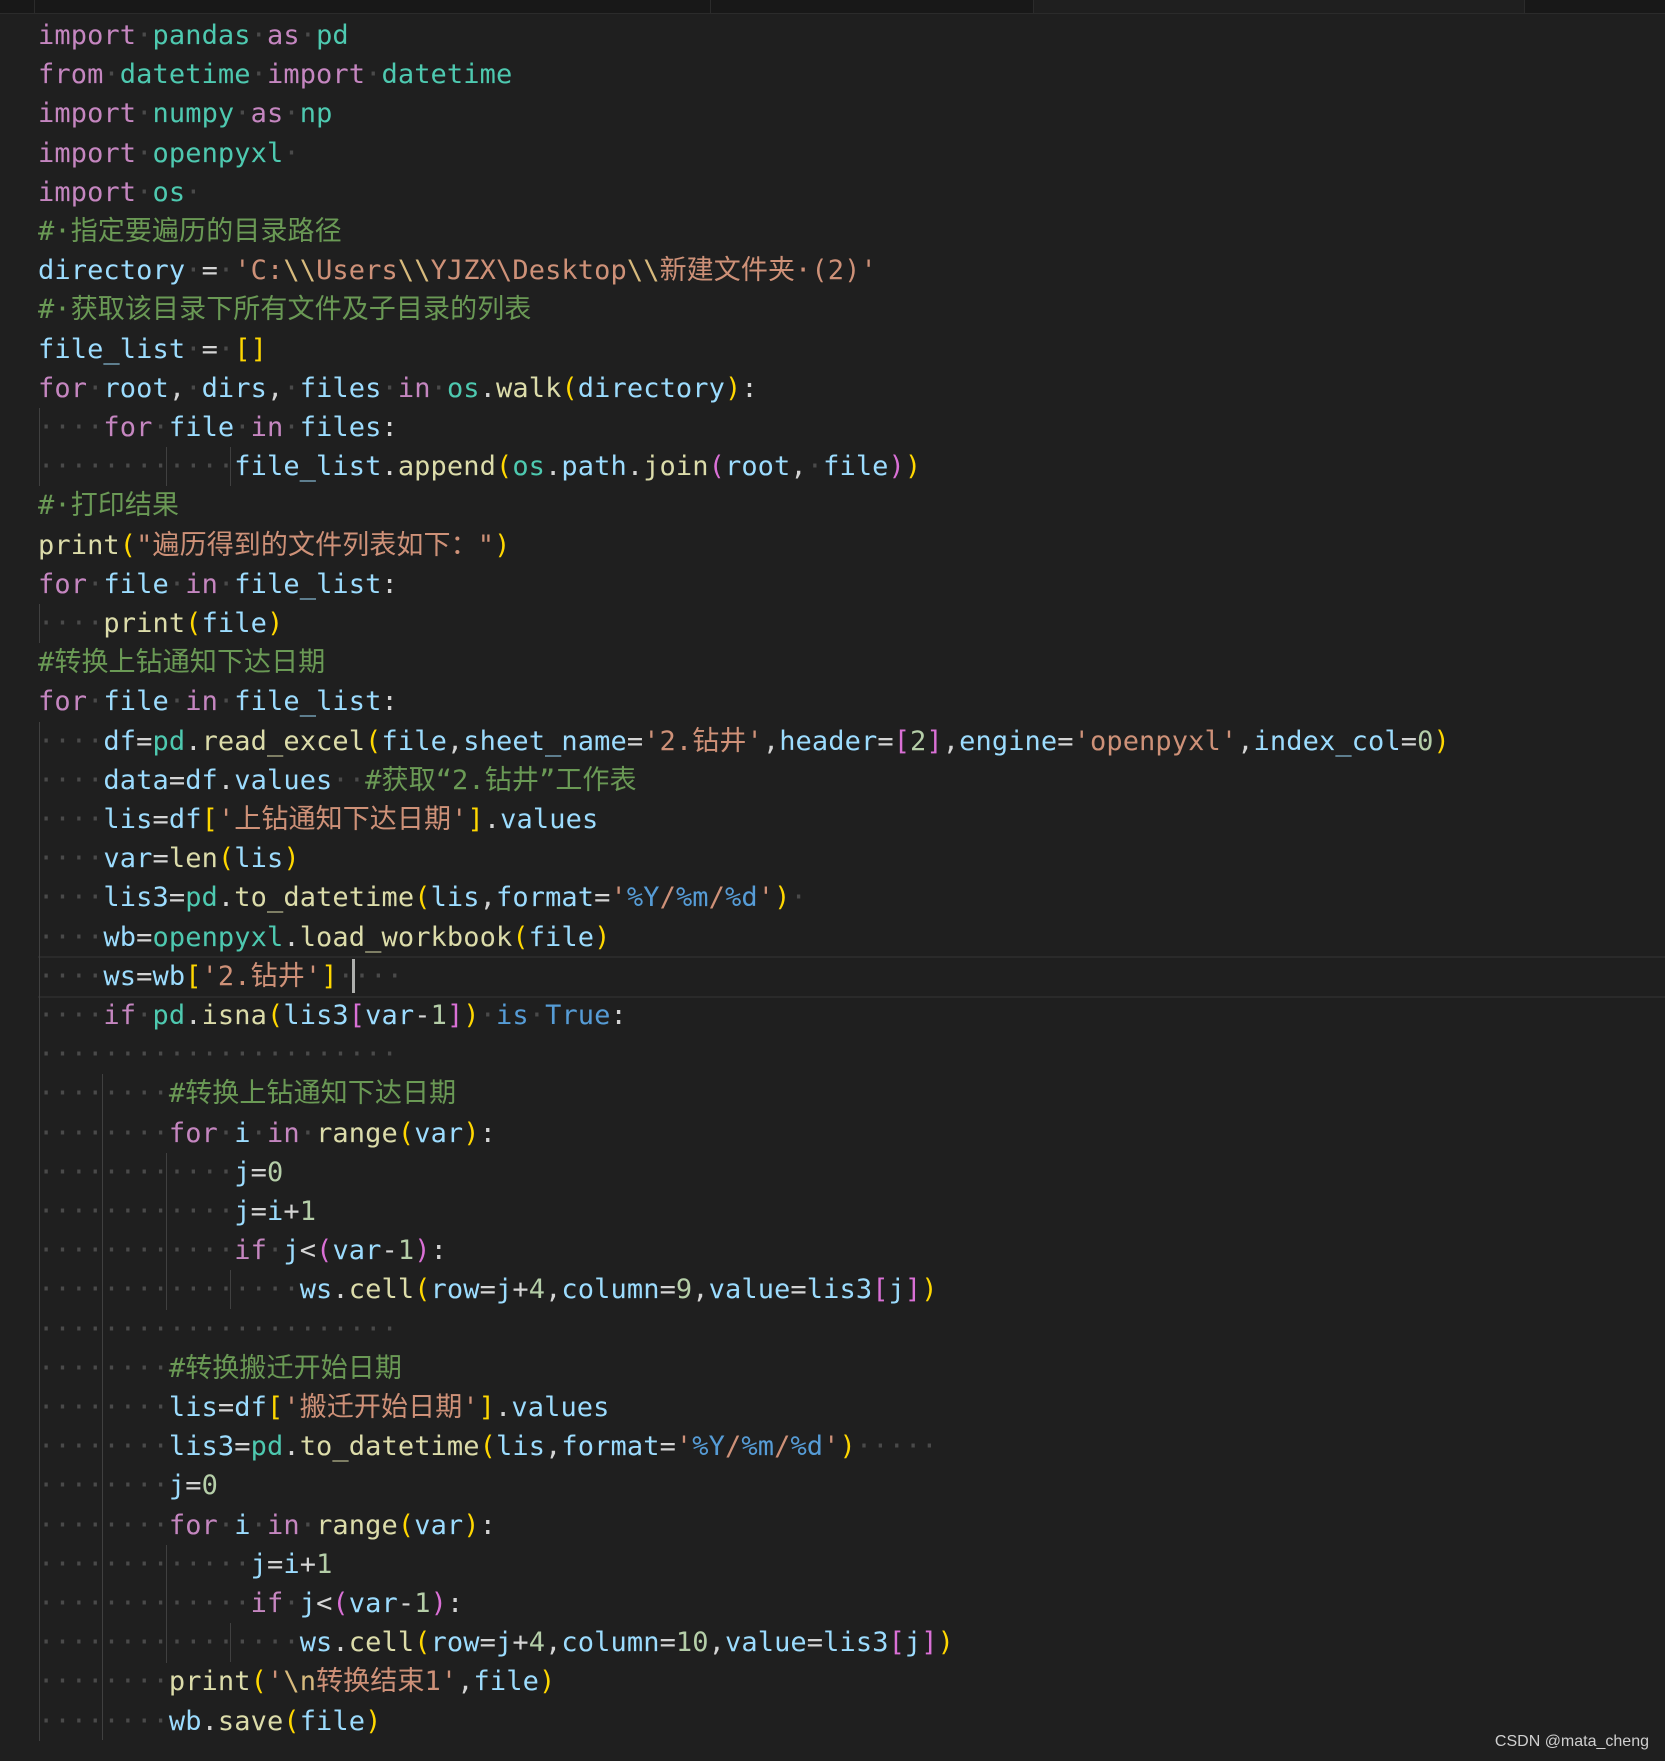 This screenshot has width=1665, height=1761. I want to click on code-line: ····lis=df['上钻通知下达日期'].values, so click(318, 819).